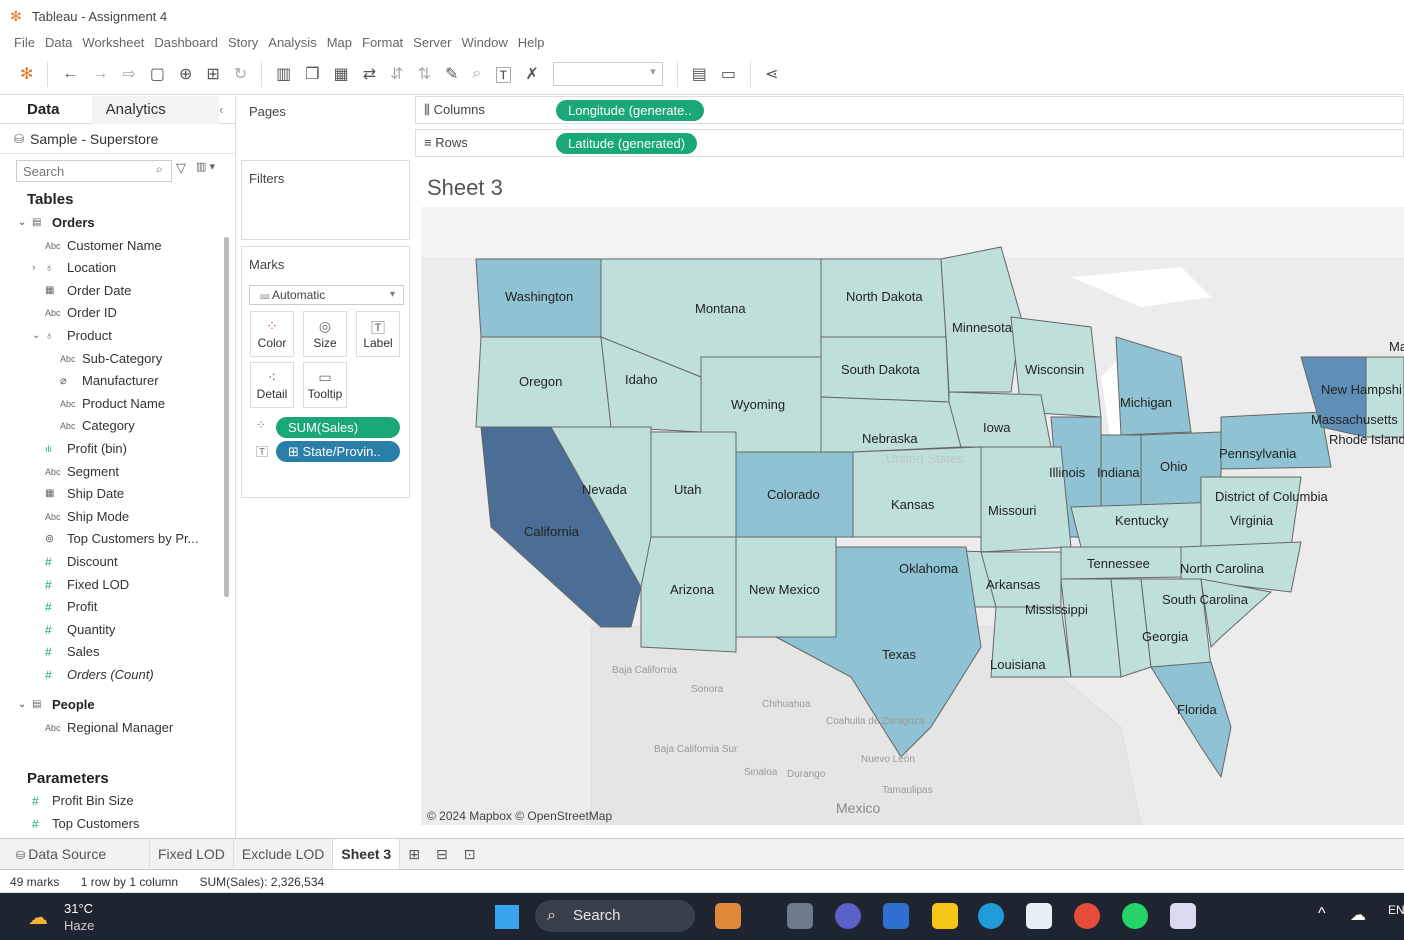 This screenshot has width=1404, height=940. Describe the element at coordinates (615, 916) in the screenshot. I see `taskbar-search: ⌕ Search` at that location.